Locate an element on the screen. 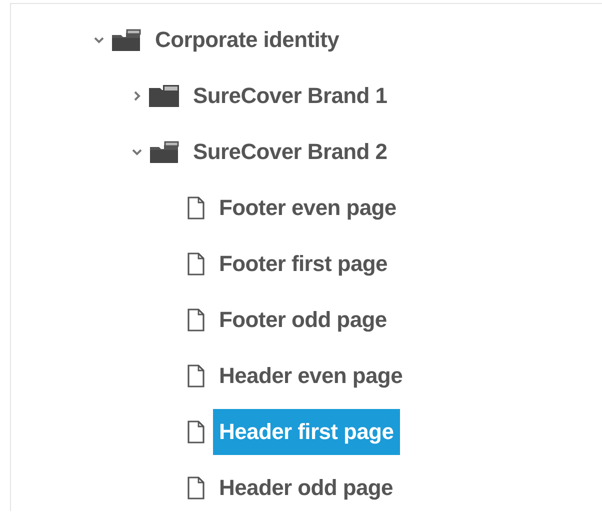  tree-item: SureCover Brand 1 is located at coordinates (290, 96).